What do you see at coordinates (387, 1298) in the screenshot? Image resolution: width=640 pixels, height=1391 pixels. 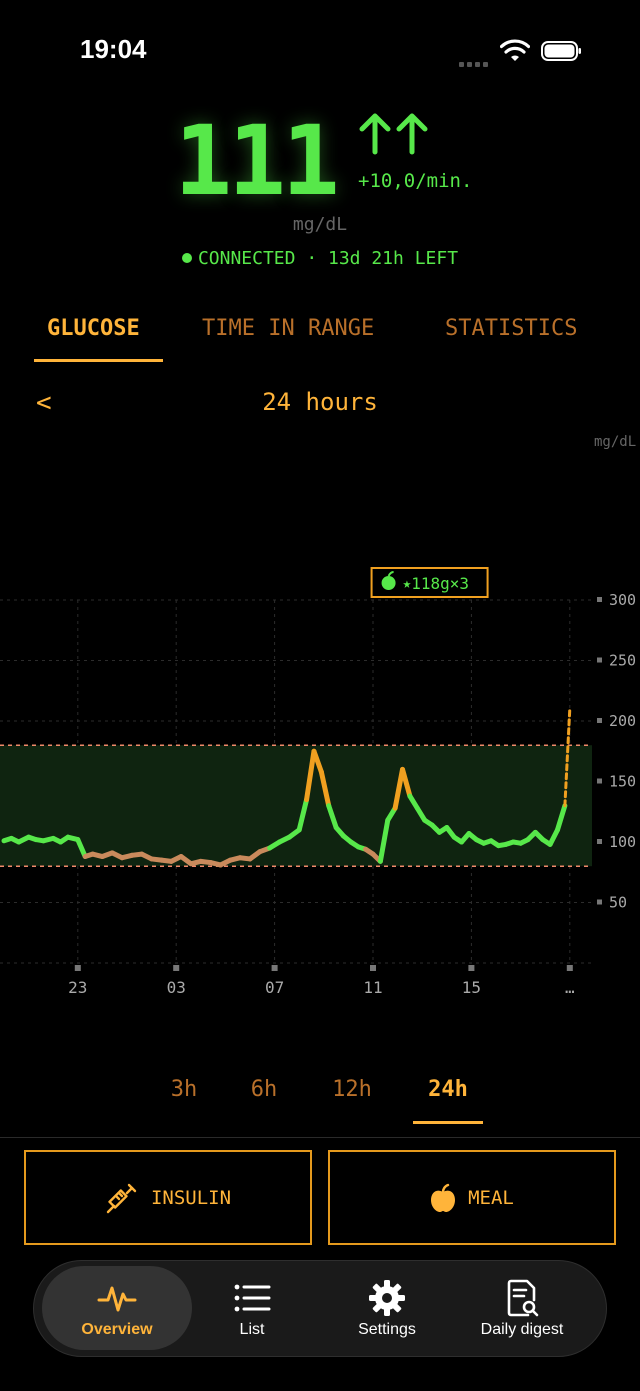 I see `gear-icon` at bounding box center [387, 1298].